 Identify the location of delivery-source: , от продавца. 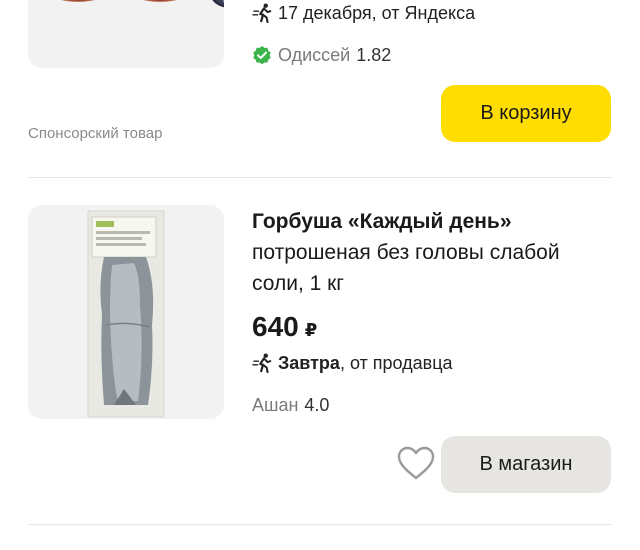
(396, 362).